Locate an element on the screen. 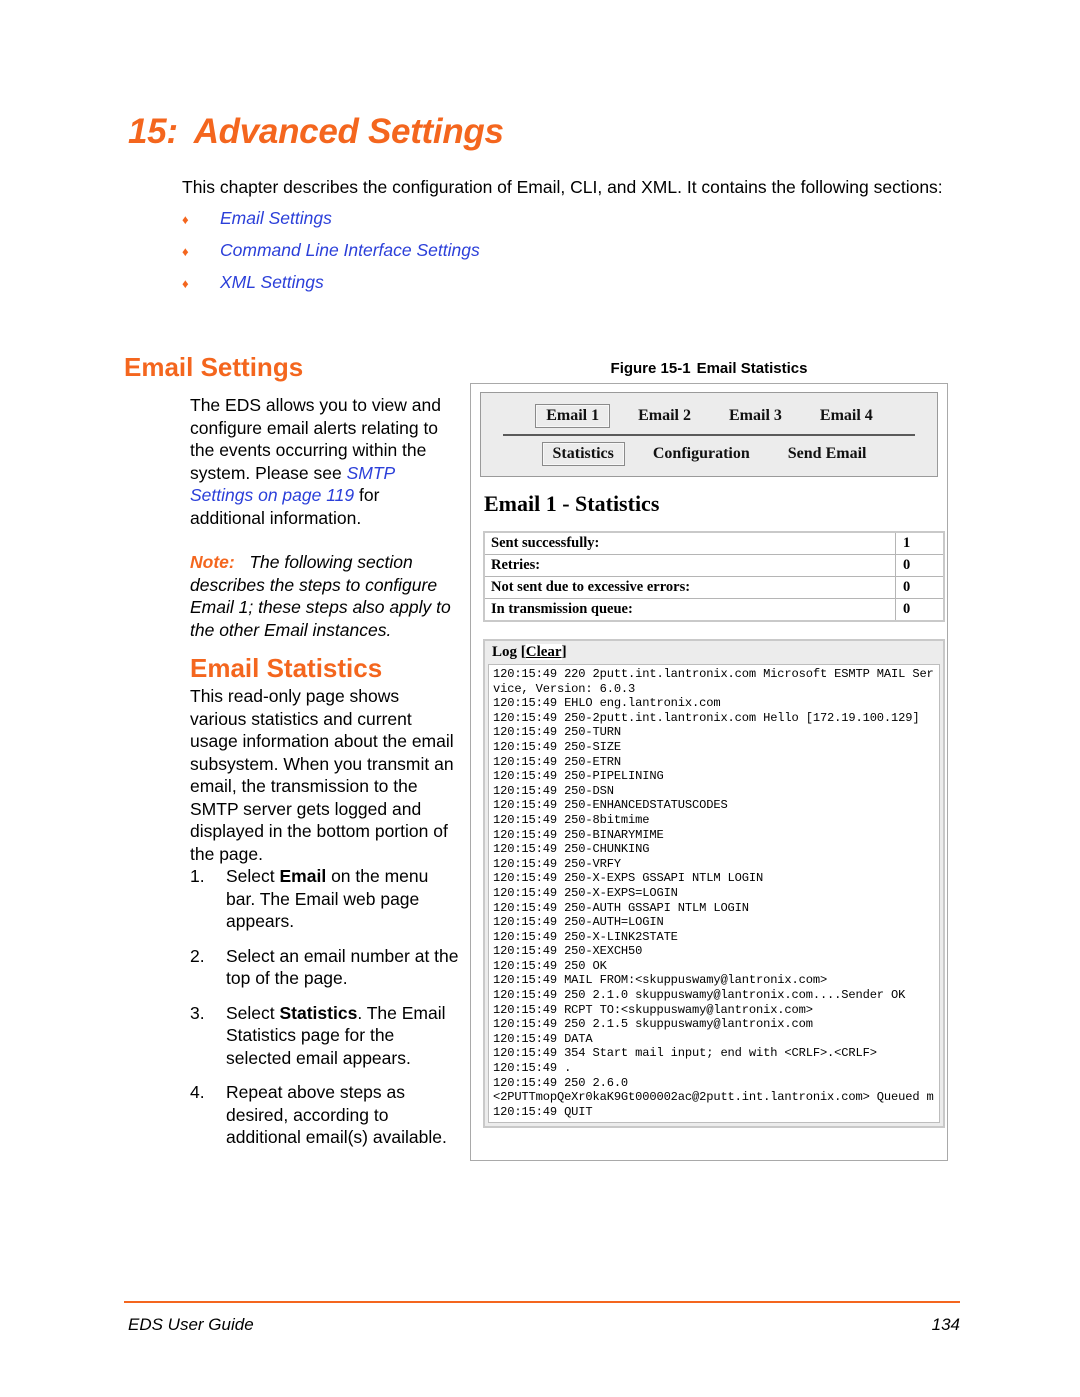 The height and width of the screenshot is (1397, 1080). heading-email-settings: Email Settings is located at coordinates (214, 367).